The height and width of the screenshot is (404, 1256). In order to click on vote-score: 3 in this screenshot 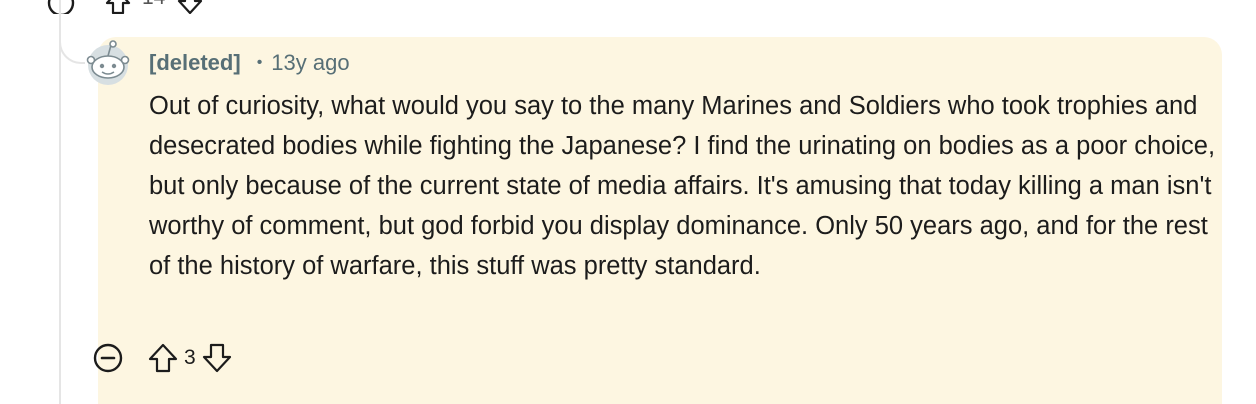, I will do `click(190, 357)`.